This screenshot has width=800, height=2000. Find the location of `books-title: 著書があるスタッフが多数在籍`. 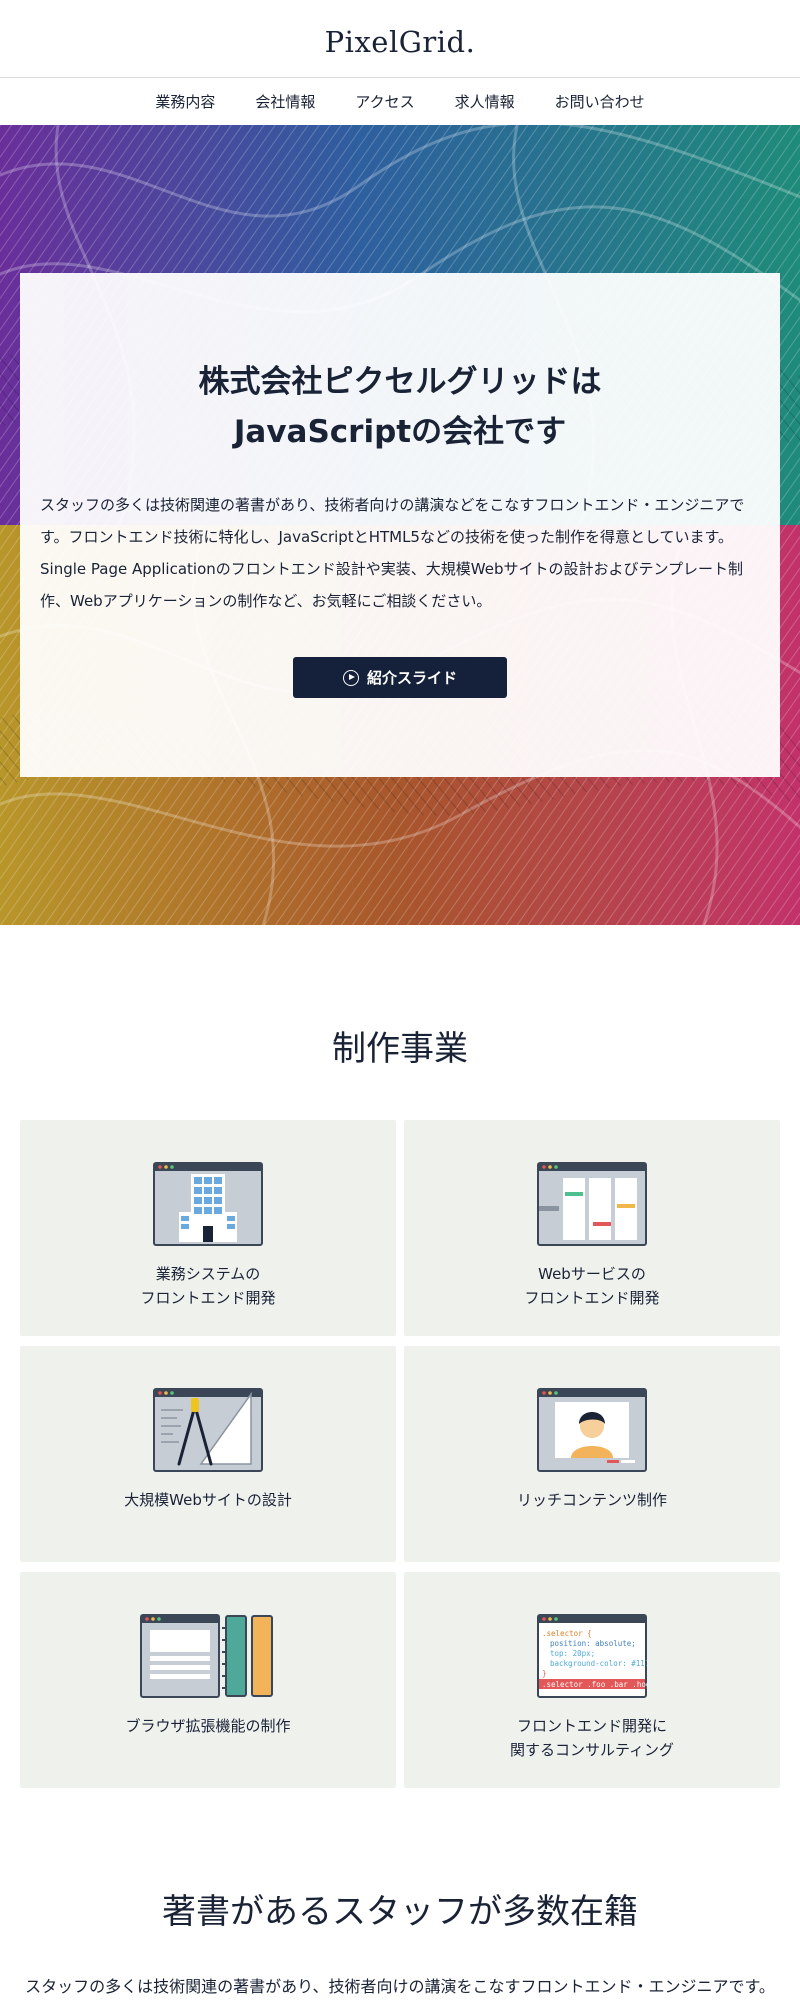

books-title: 著書があるスタッフが多数在籍 is located at coordinates (400, 1912).